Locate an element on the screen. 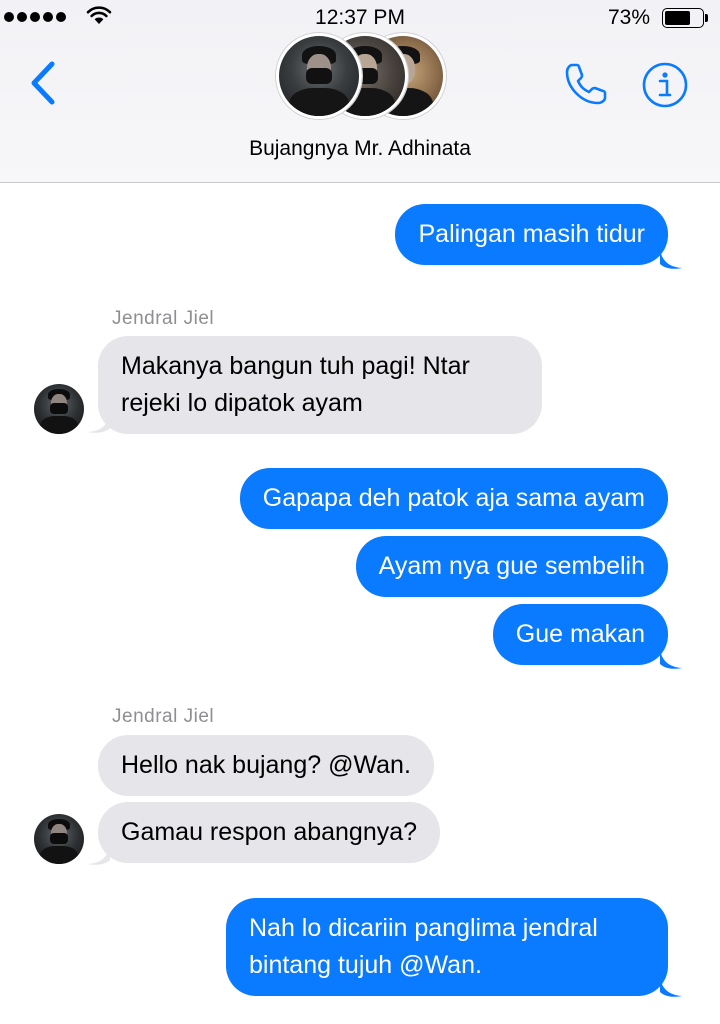 The height and width of the screenshot is (1024, 720). back-button is located at coordinates (44, 83).